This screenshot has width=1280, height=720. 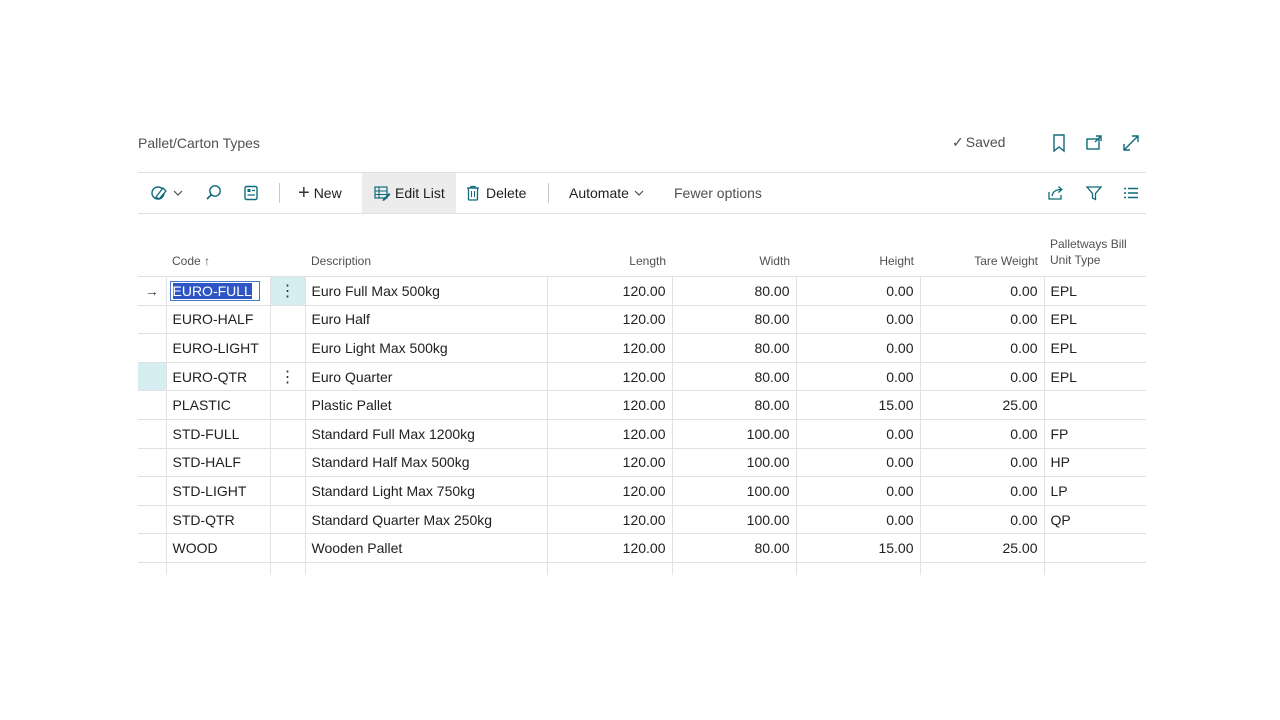 I want to click on new-row-placeholder, so click(x=642, y=568).